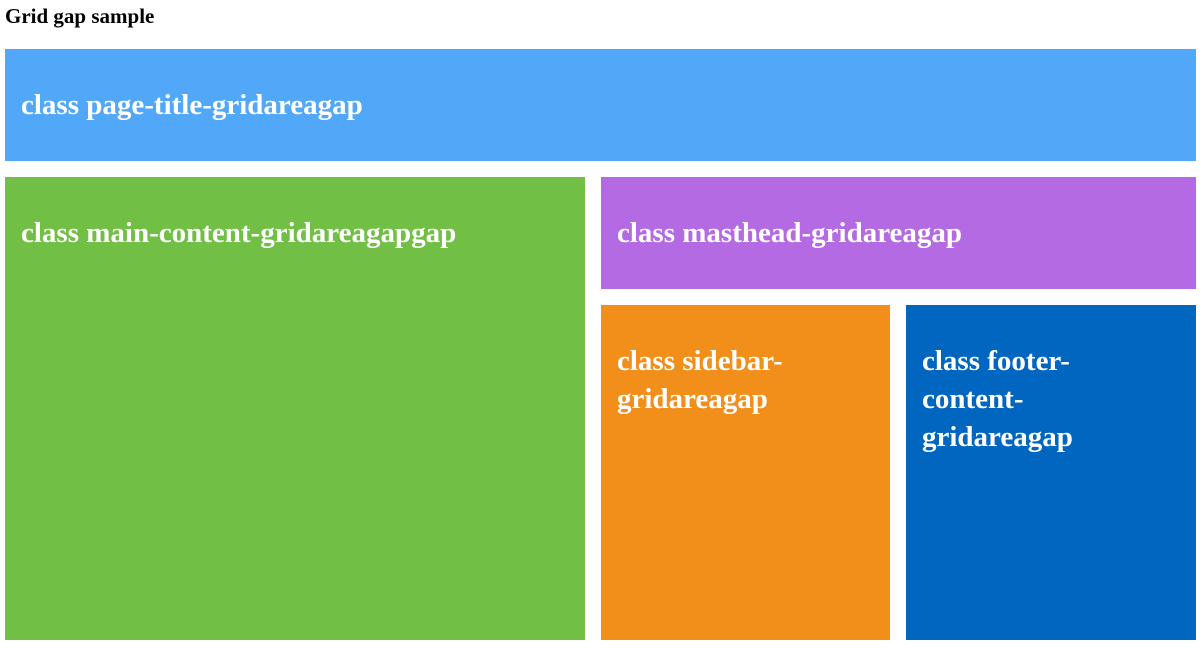 This screenshot has height=650, width=1204. I want to click on masthead-area: class masthead-gridareagap, so click(898, 233).